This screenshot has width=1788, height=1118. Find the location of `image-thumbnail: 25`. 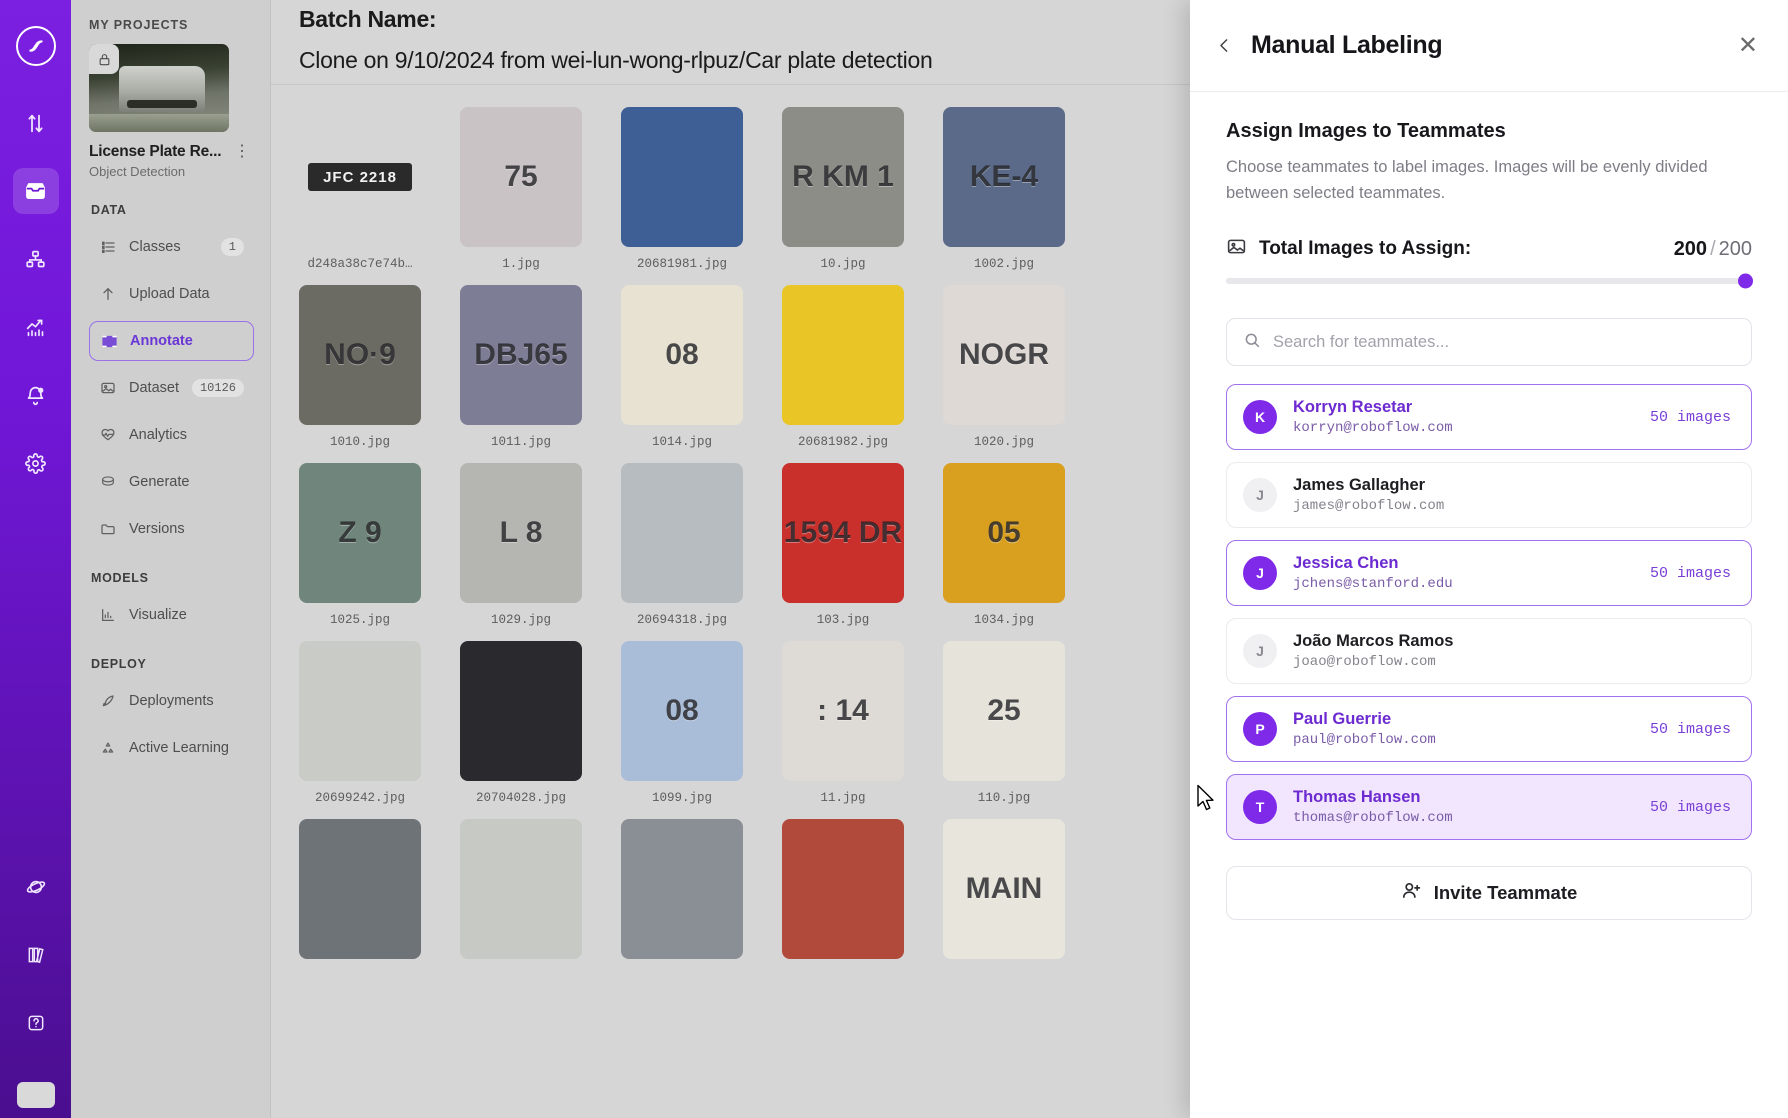

image-thumbnail: 25 is located at coordinates (1004, 711).